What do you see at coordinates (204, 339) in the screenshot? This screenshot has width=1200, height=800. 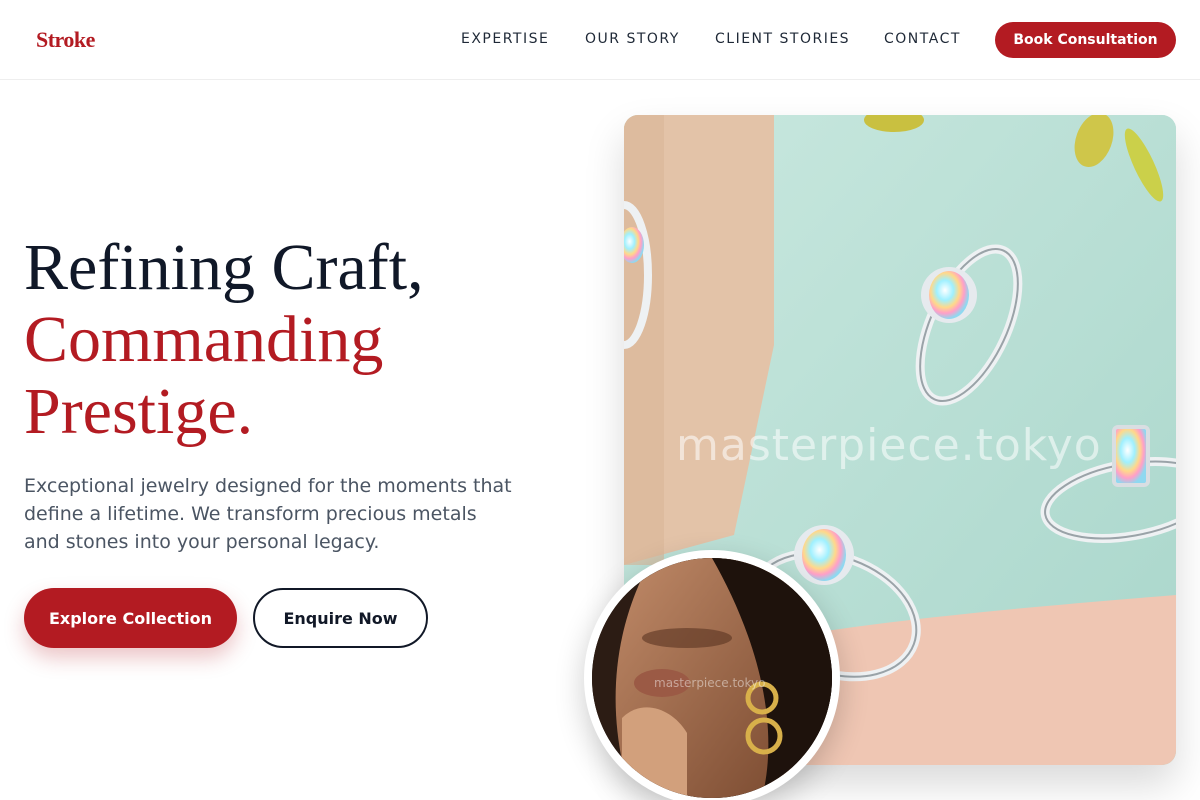 I see `hero-title-line-2: Commanding` at bounding box center [204, 339].